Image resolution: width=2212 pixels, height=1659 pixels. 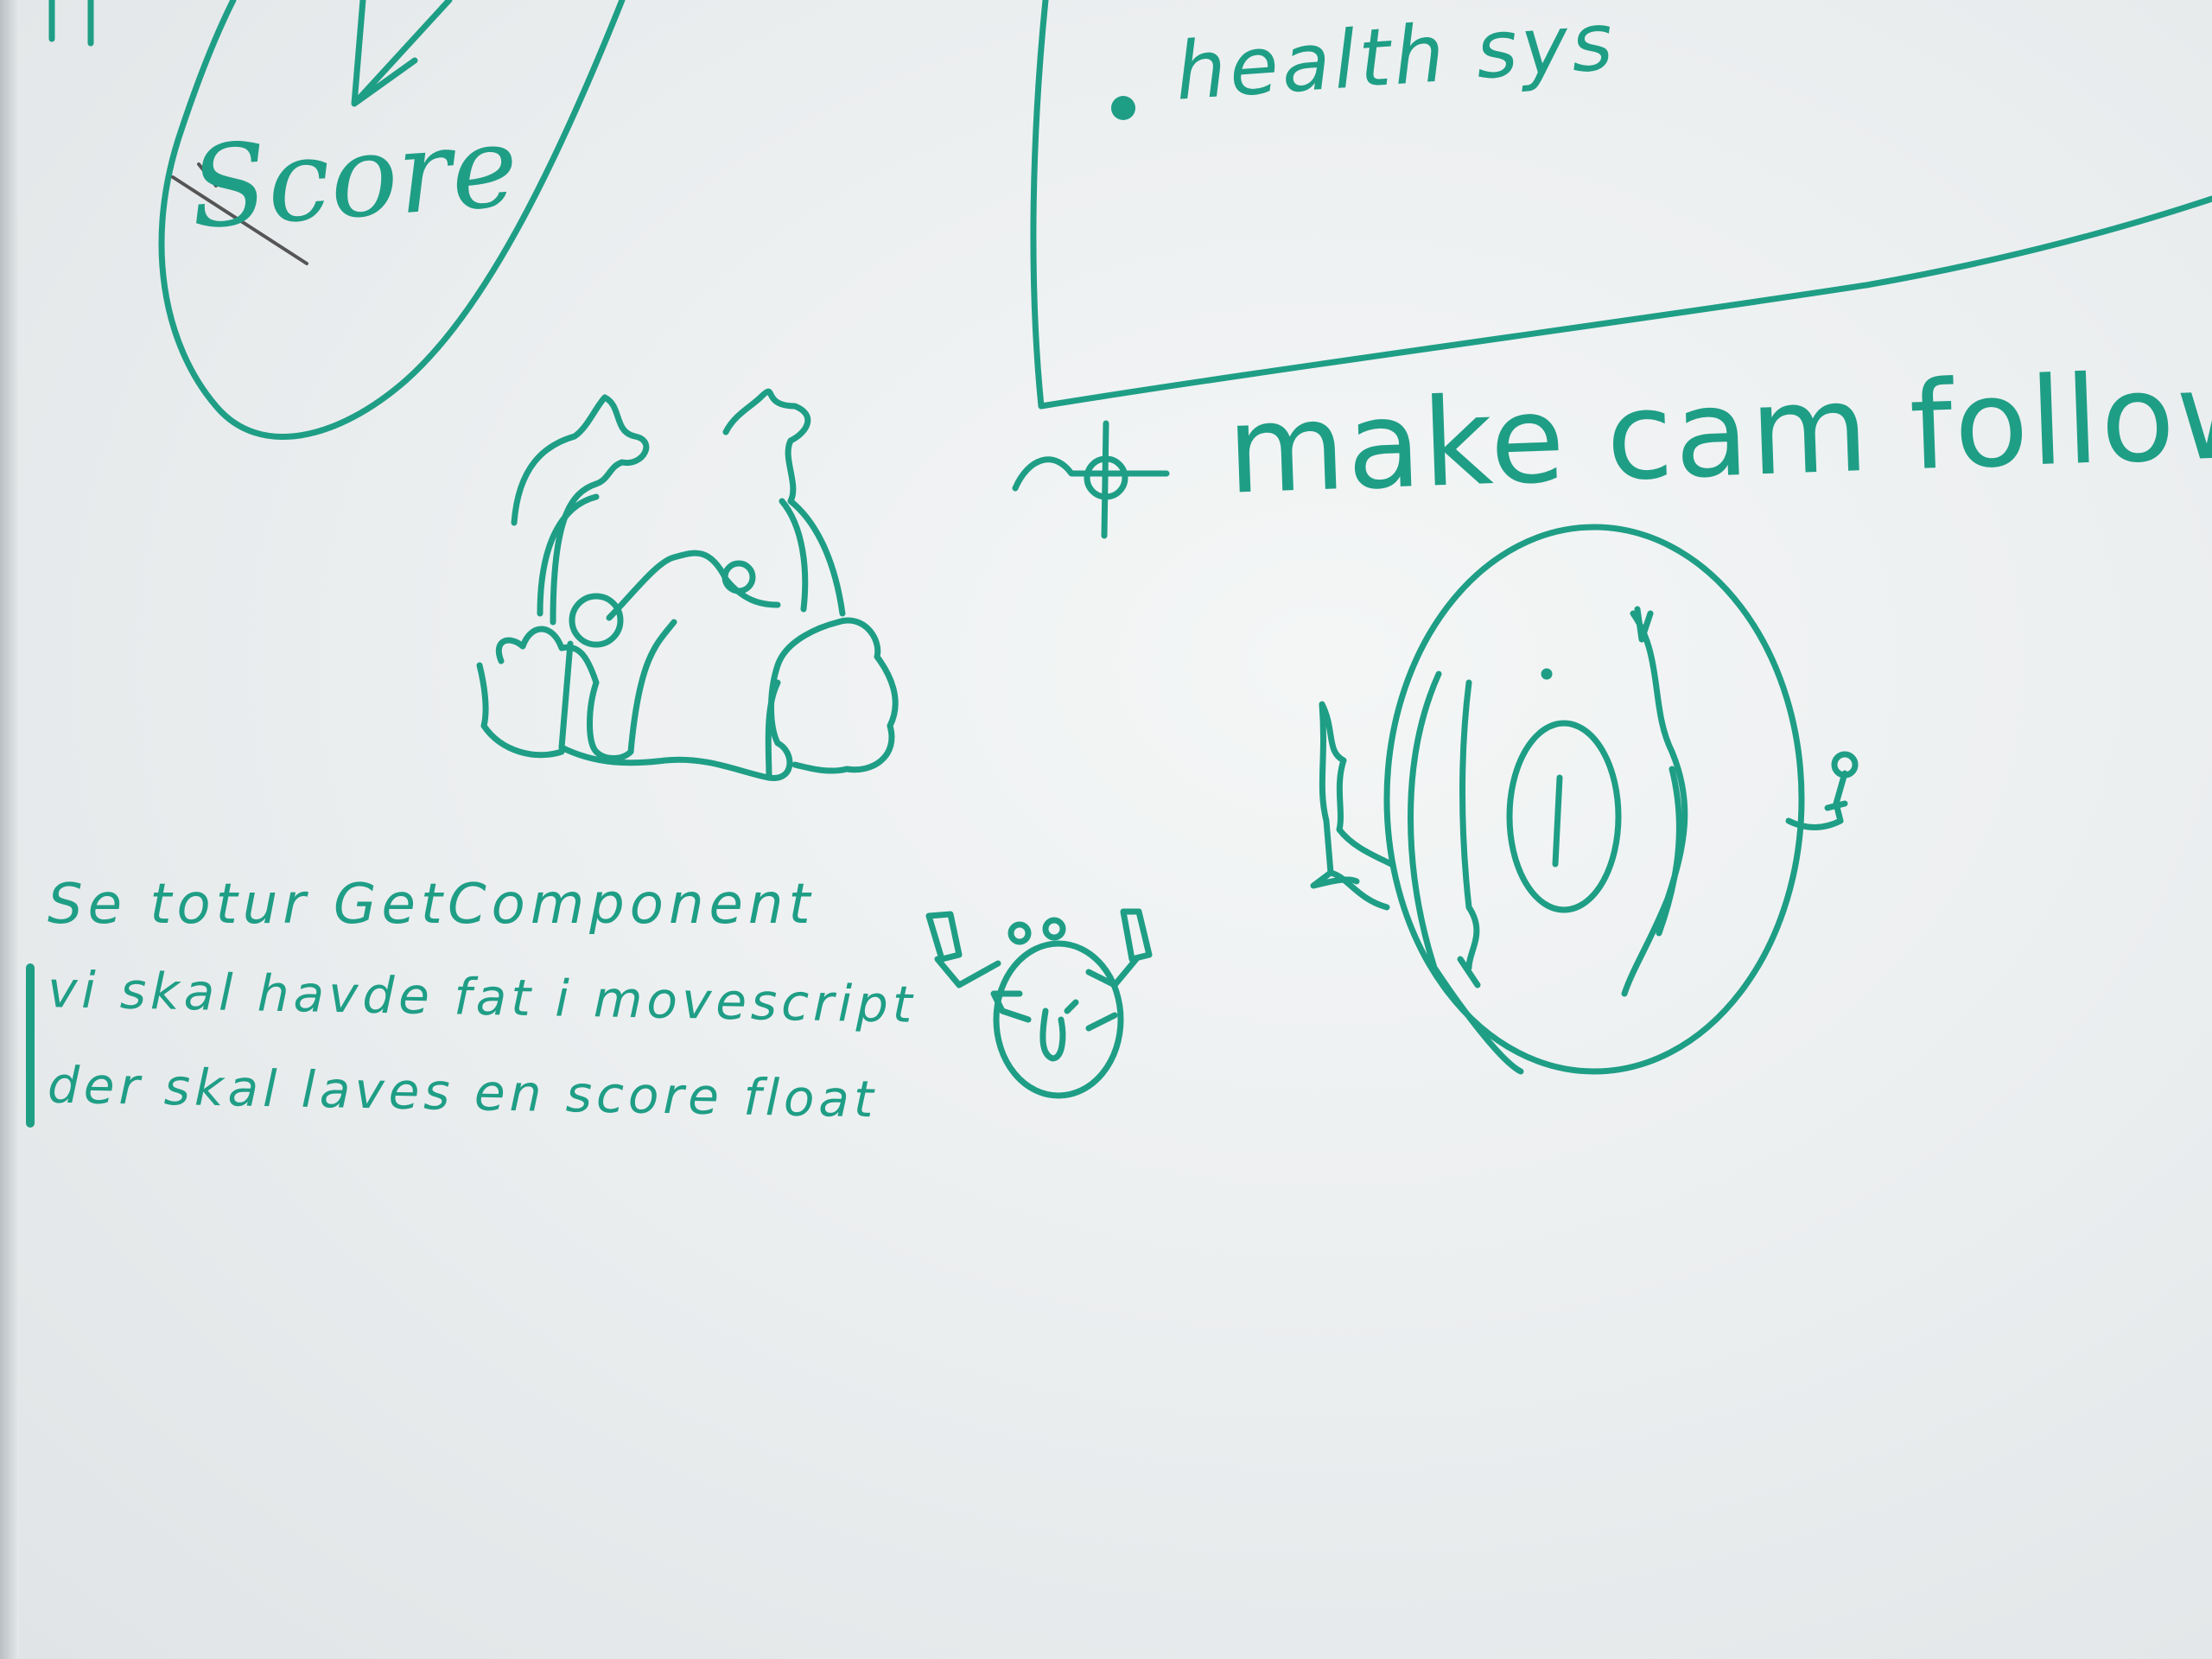 I want to click on bullet-dot, so click(x=1123, y=108).